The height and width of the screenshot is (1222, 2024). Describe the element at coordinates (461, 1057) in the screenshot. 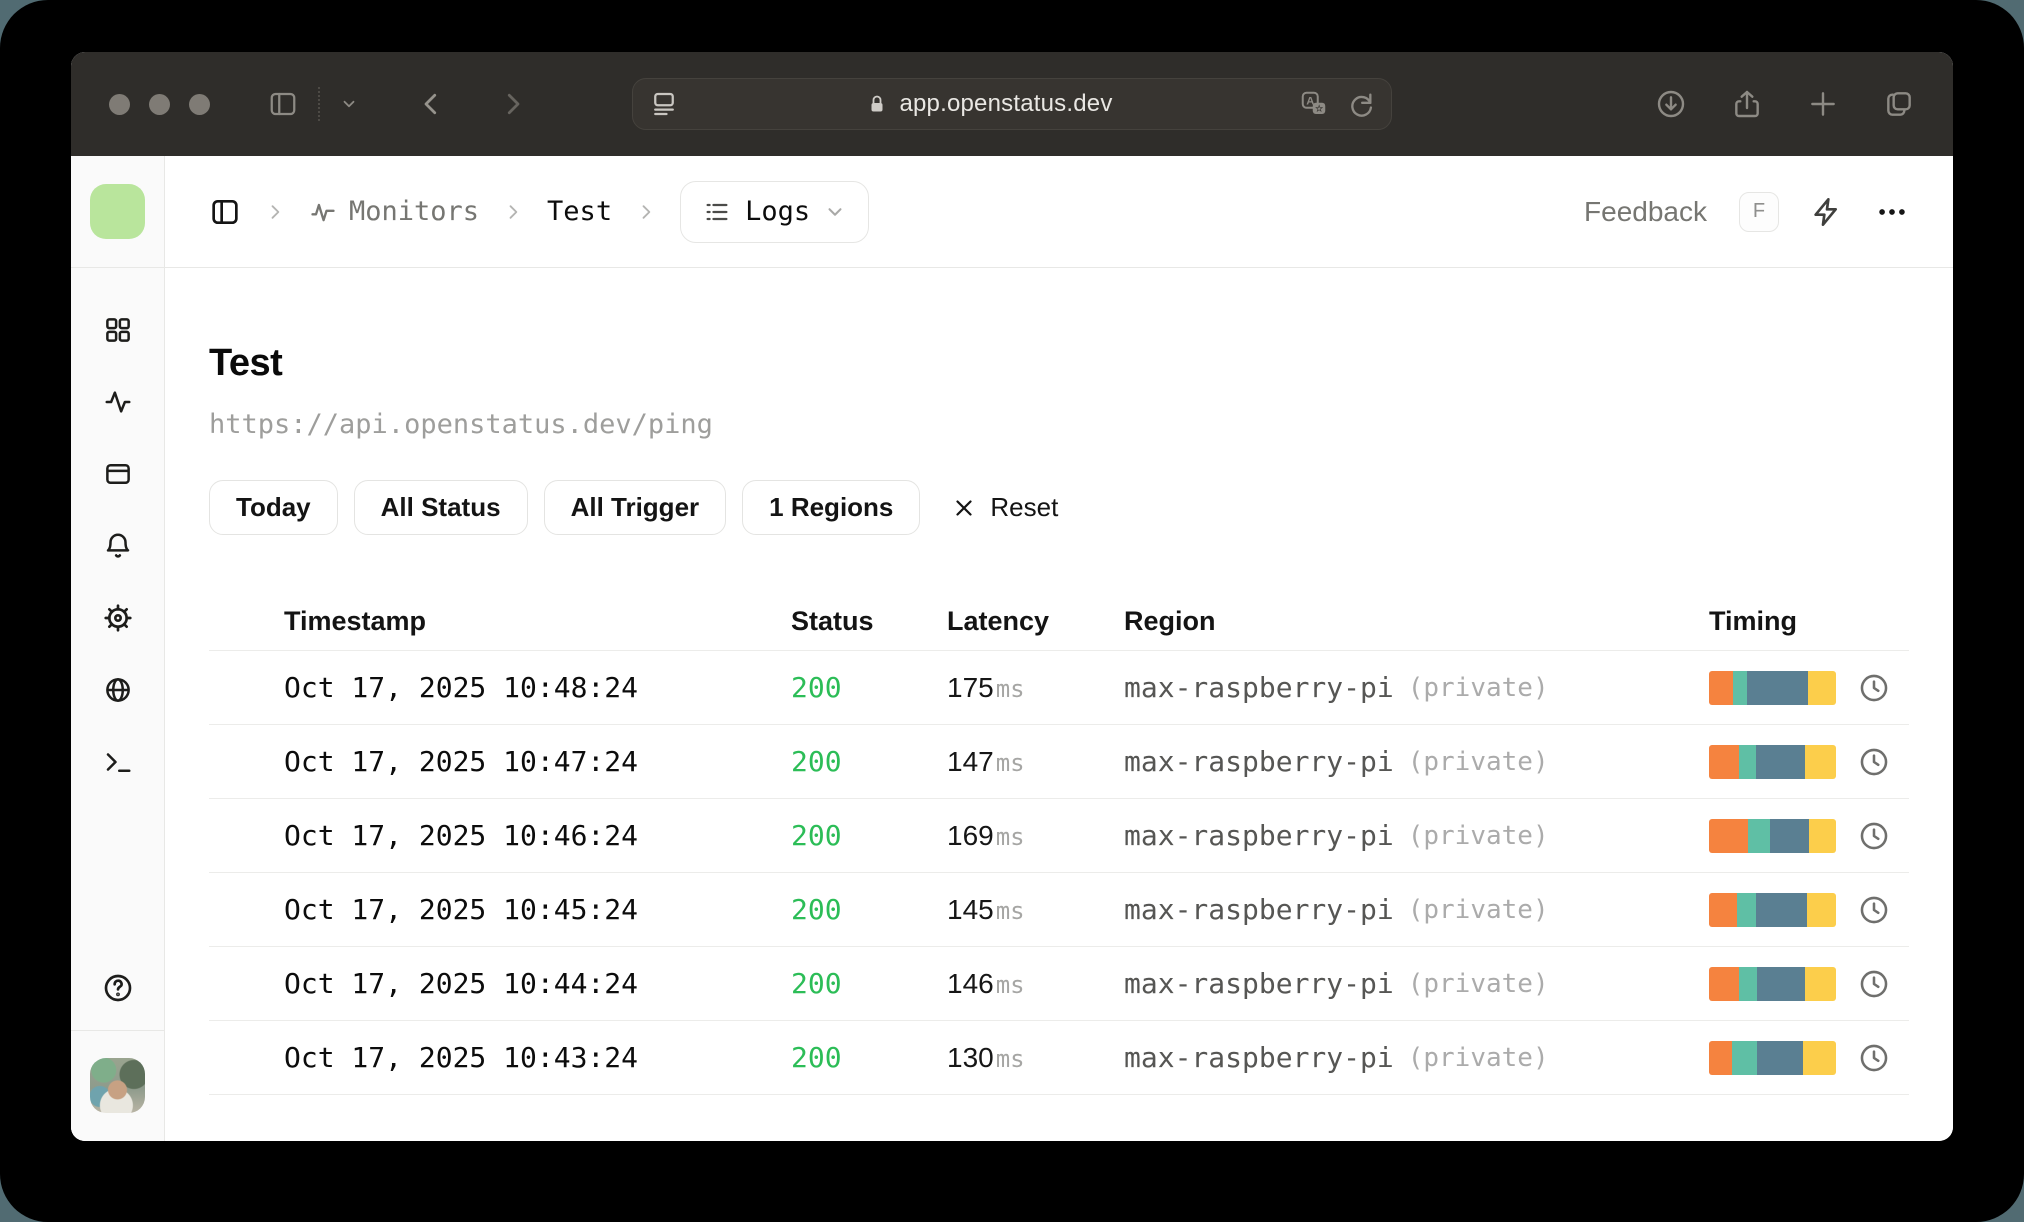

I see `row-timestamp: Oct 17, 2025 10:43:24` at that location.